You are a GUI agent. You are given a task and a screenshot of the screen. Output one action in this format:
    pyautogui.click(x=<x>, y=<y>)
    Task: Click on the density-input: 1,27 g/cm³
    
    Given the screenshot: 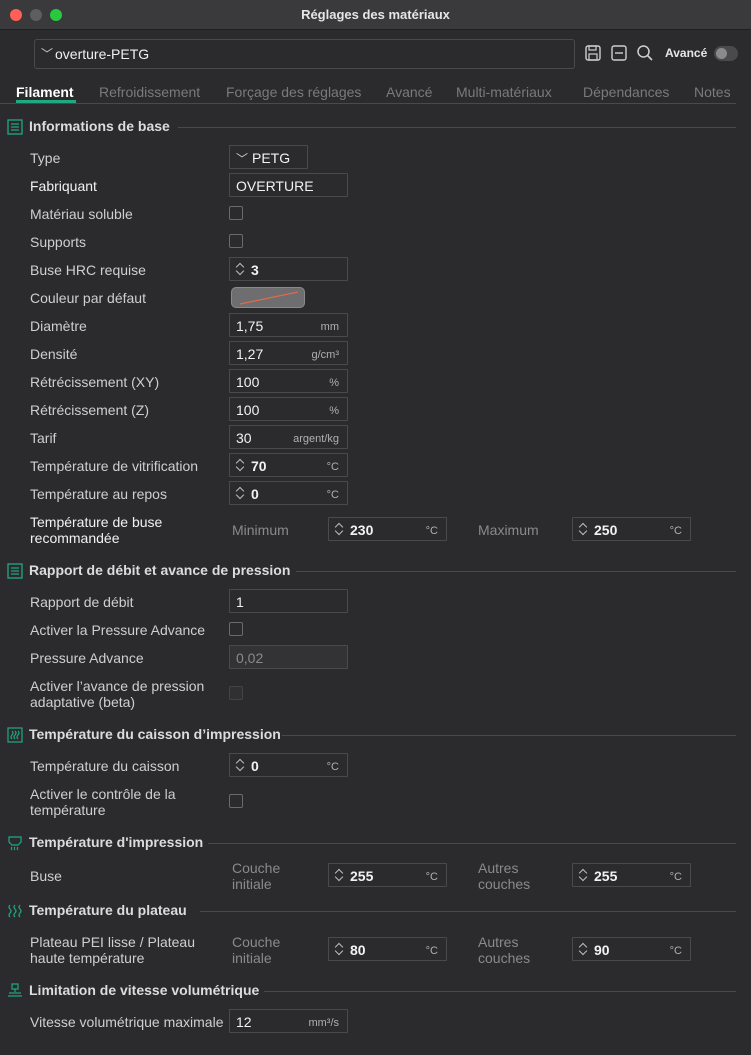 What is the action you would take?
    pyautogui.click(x=288, y=353)
    